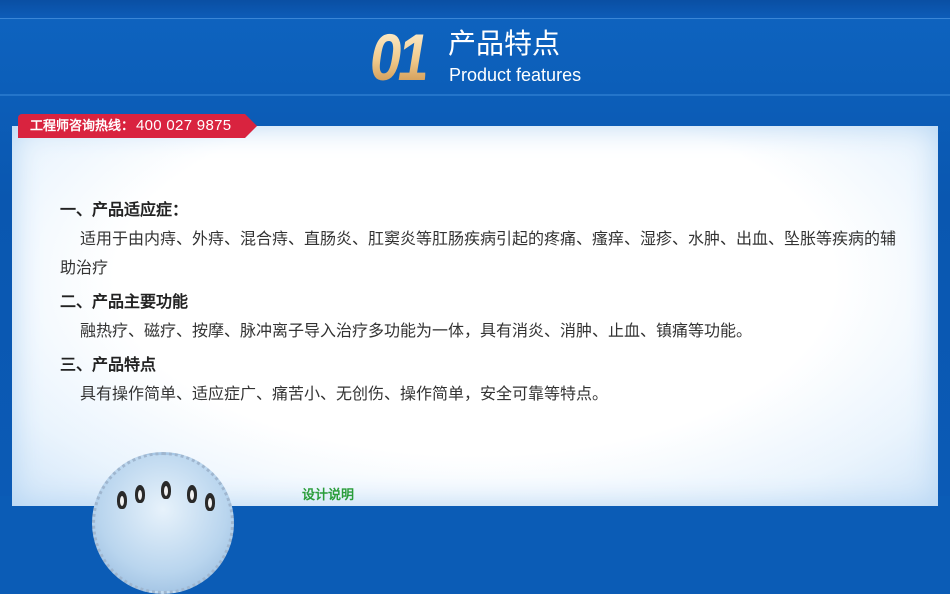 The height and width of the screenshot is (594, 950). Describe the element at coordinates (399, 57) in the screenshot. I see `section-number: 01` at that location.